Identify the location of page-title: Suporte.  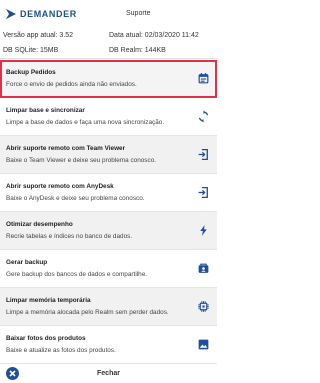
(138, 13).